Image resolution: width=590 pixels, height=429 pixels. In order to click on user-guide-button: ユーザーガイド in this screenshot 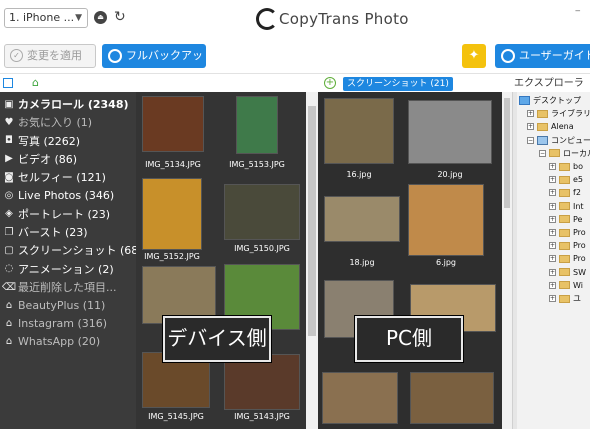, I will do `click(542, 56)`.